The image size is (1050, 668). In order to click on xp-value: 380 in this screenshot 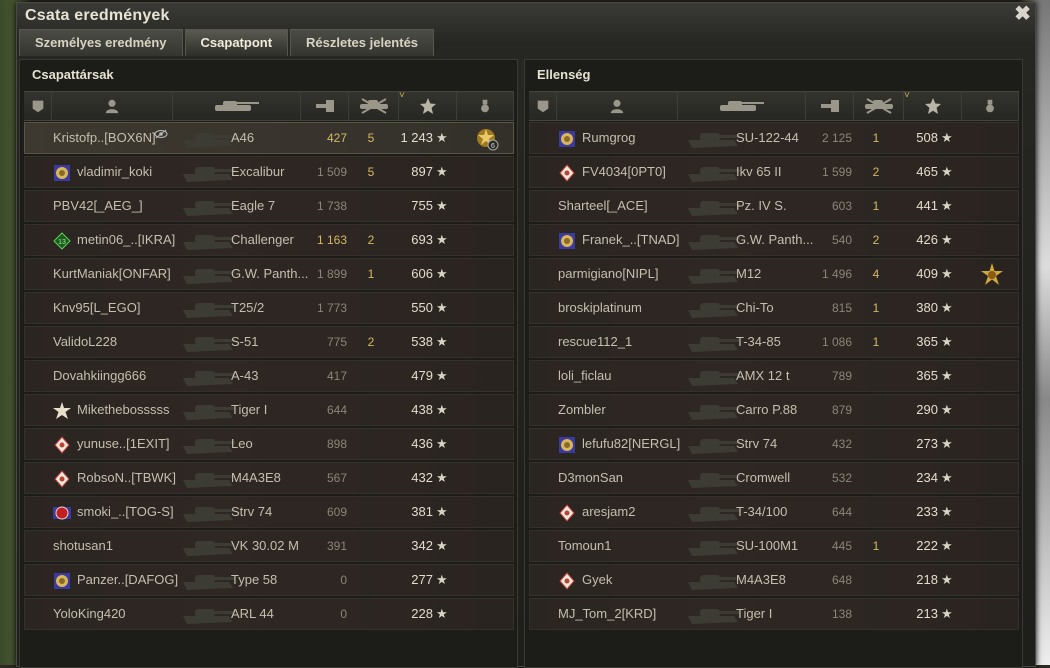, I will do `click(927, 307)`.